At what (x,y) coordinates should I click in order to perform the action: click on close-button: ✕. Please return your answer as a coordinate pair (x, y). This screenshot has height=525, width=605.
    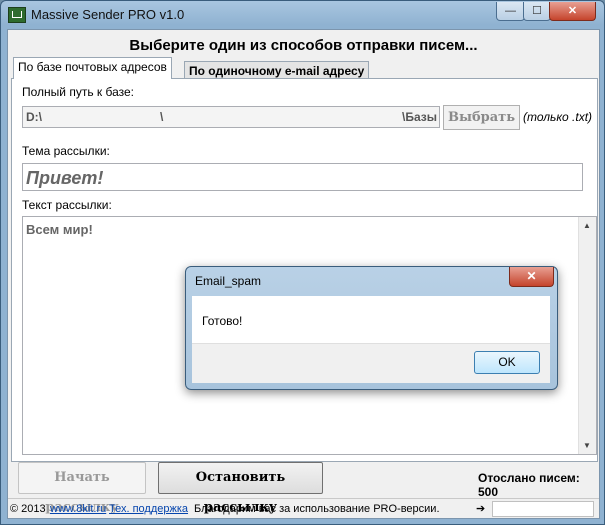
    Looking at the image, I should click on (572, 11).